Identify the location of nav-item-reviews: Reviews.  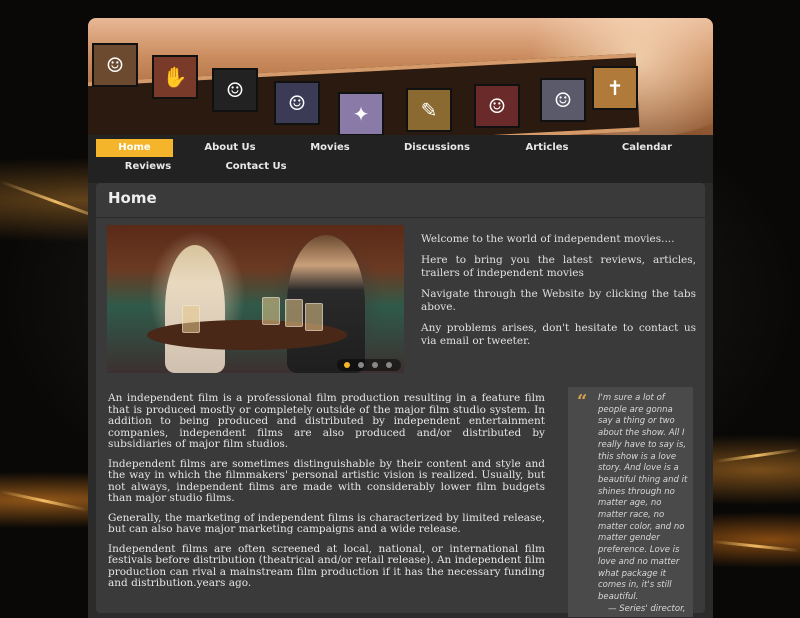
(148, 167).